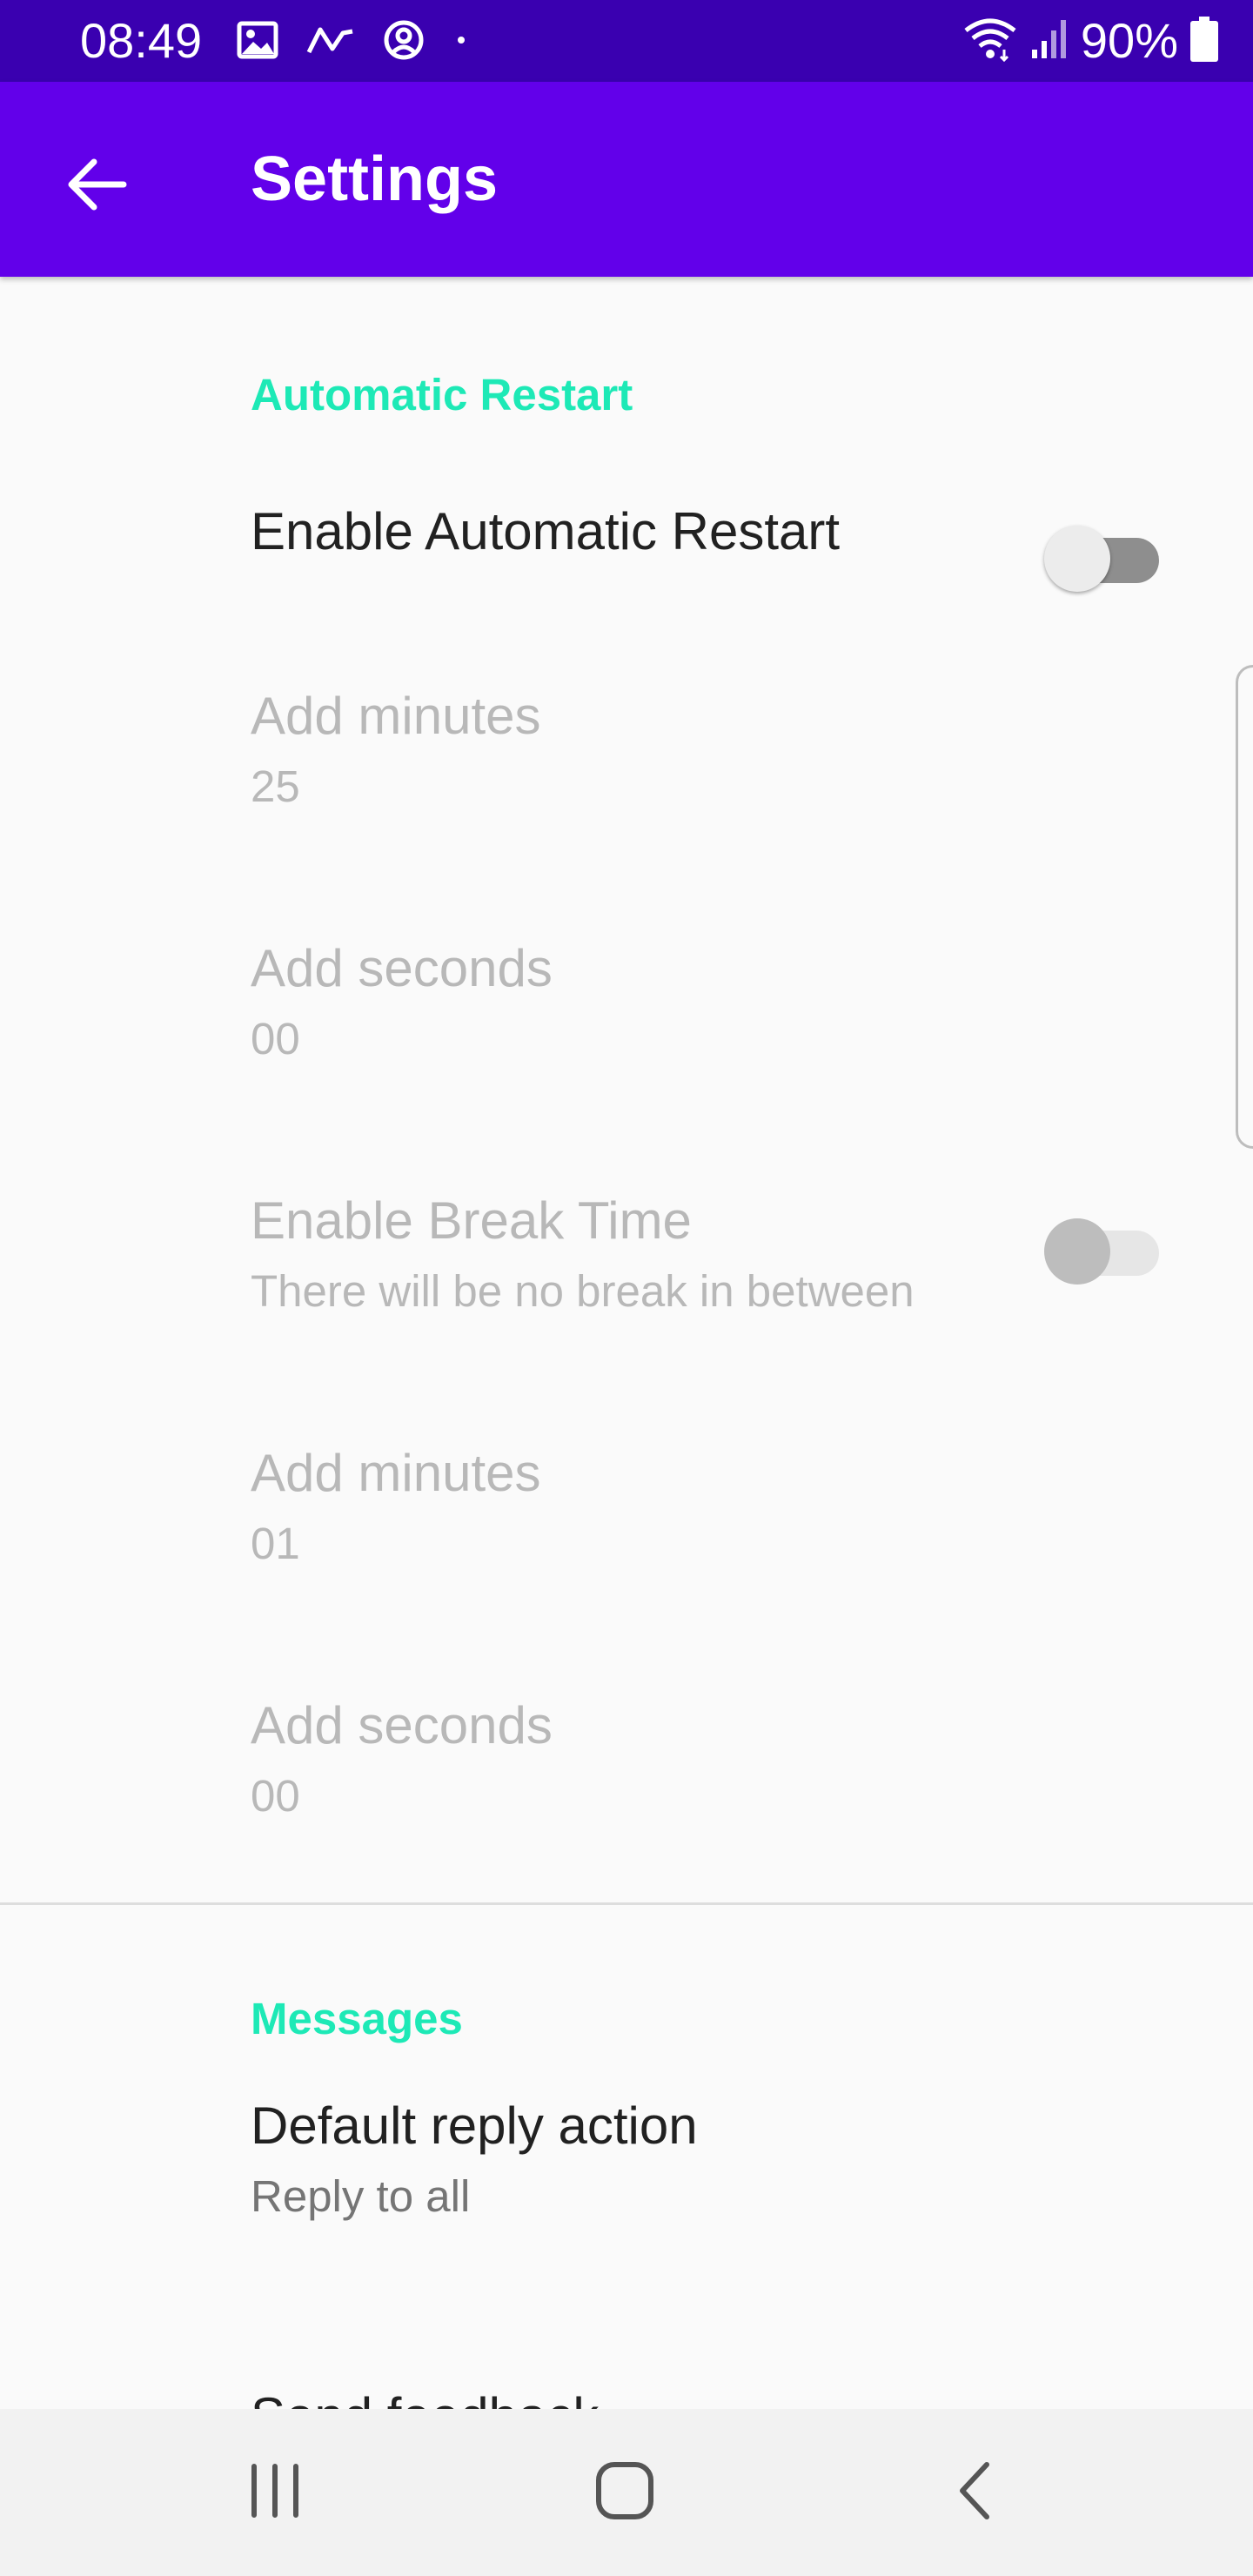 Image resolution: width=1253 pixels, height=2576 pixels. I want to click on home-button, so click(625, 2492).